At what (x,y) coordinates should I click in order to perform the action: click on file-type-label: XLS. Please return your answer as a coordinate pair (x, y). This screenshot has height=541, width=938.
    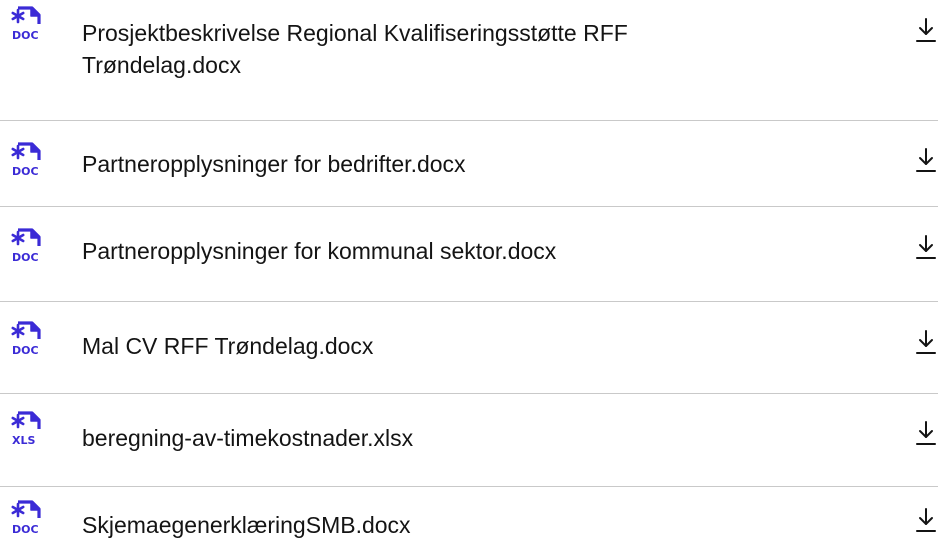
    Looking at the image, I should click on (23, 440).